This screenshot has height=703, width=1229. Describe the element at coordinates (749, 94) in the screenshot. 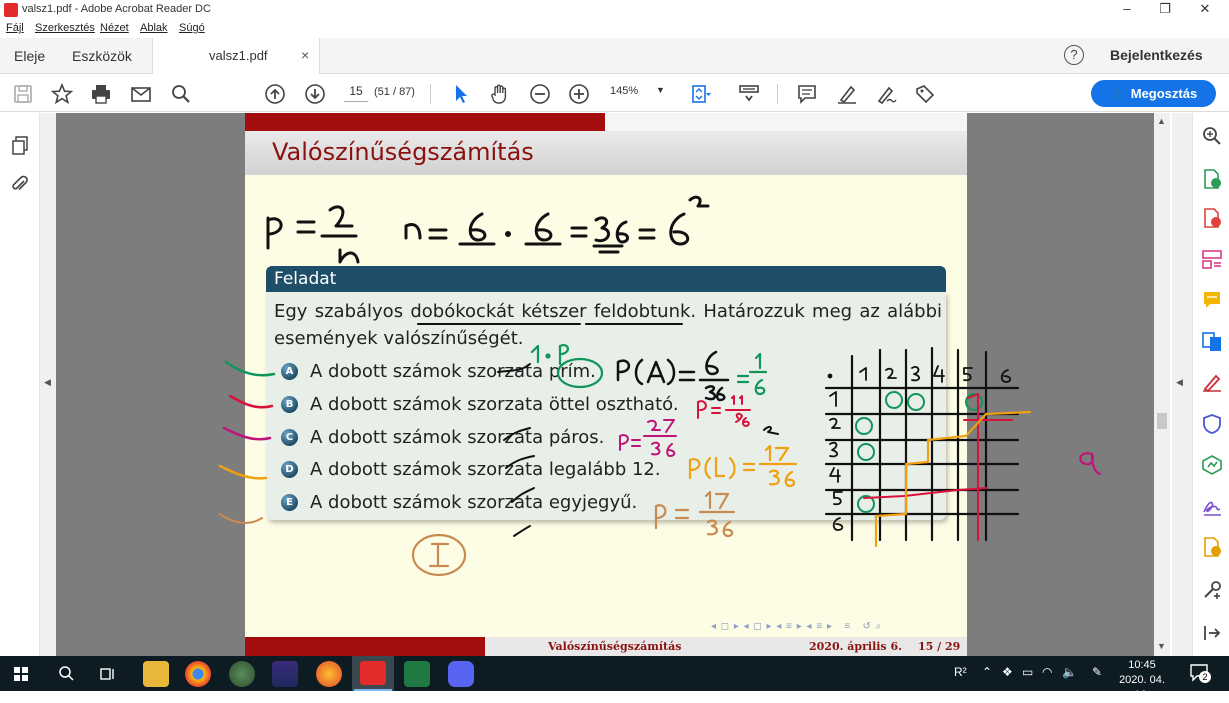

I see `scroll-mode-icon` at that location.